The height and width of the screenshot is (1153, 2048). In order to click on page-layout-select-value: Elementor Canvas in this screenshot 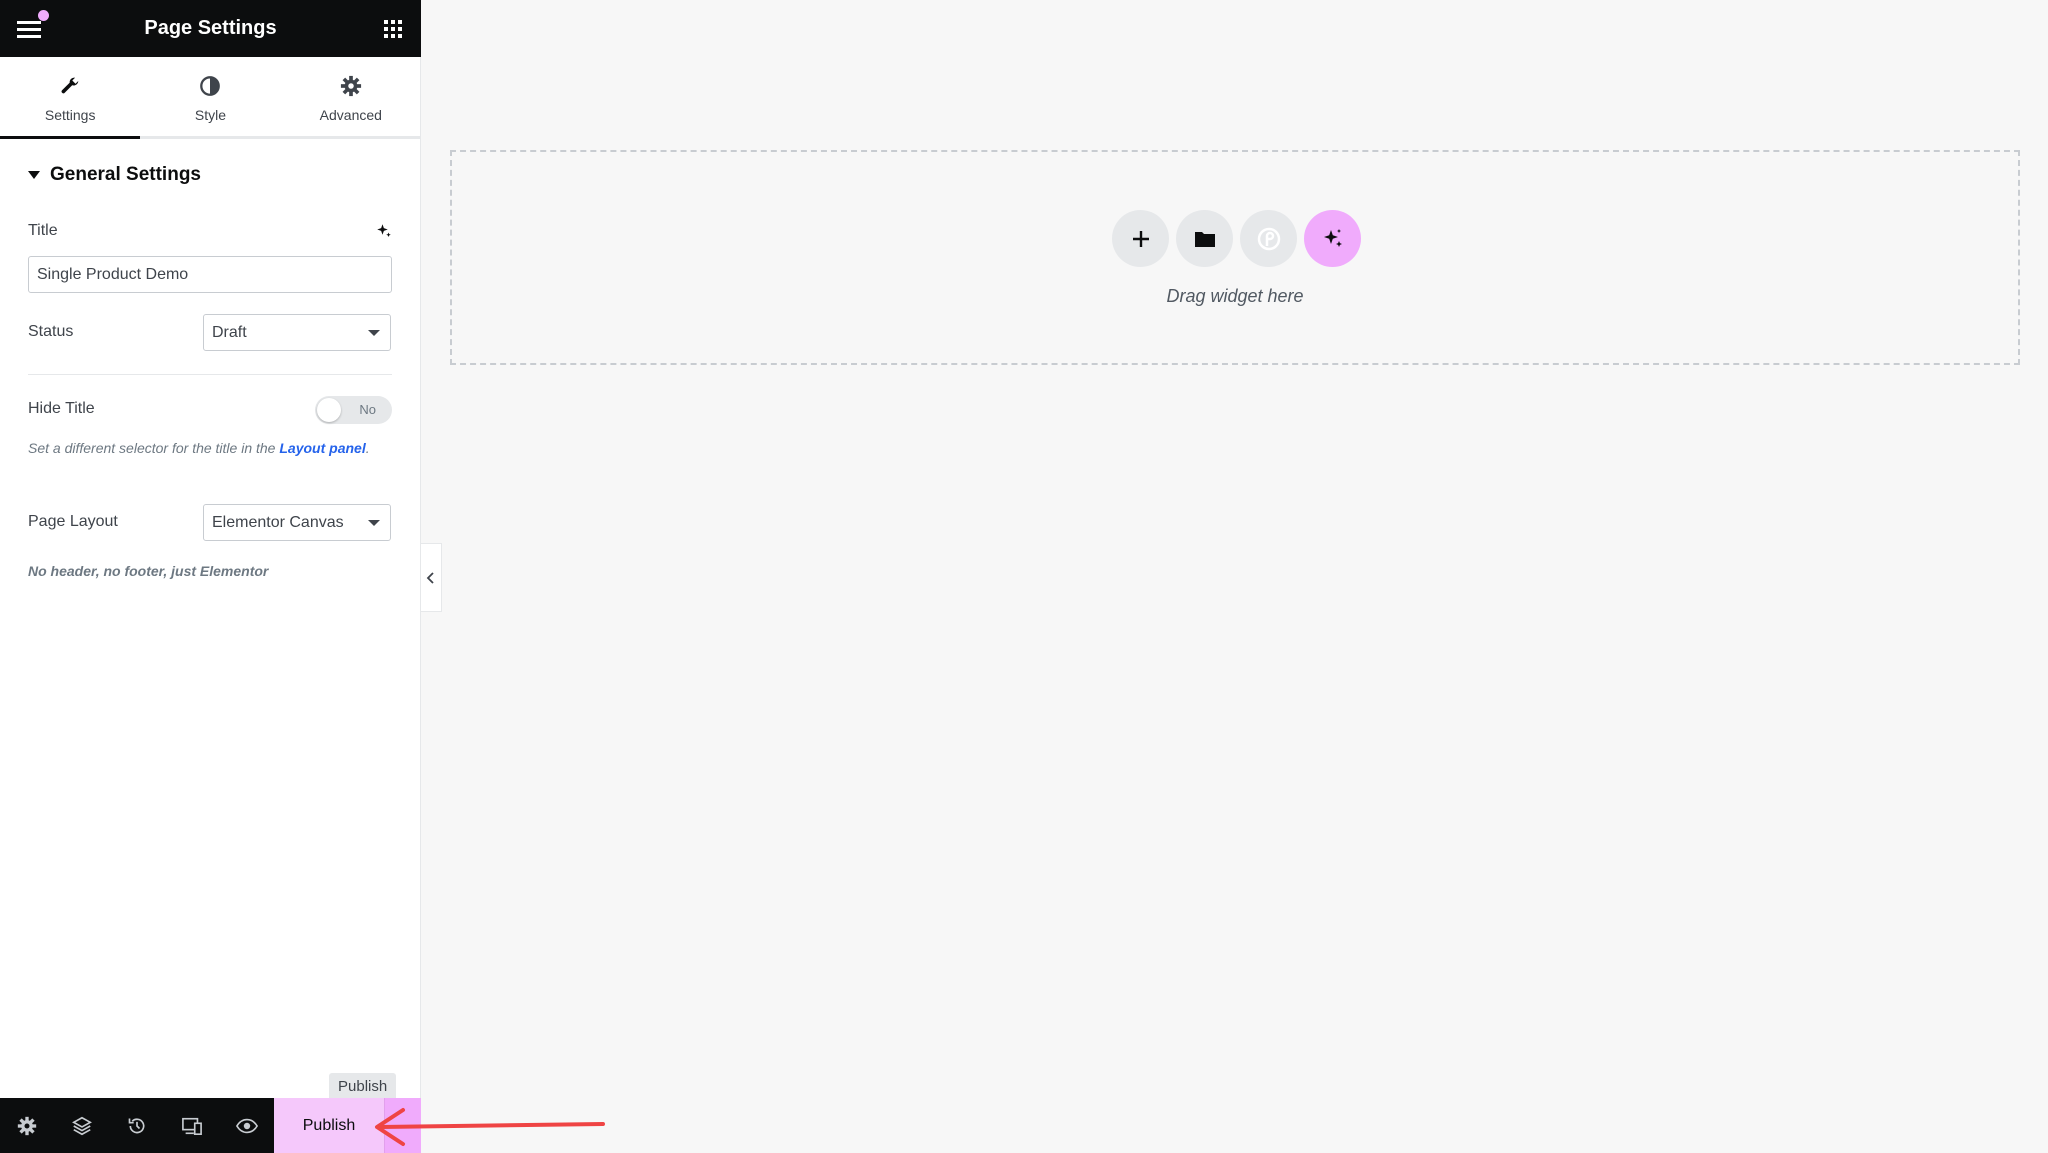, I will do `click(278, 522)`.